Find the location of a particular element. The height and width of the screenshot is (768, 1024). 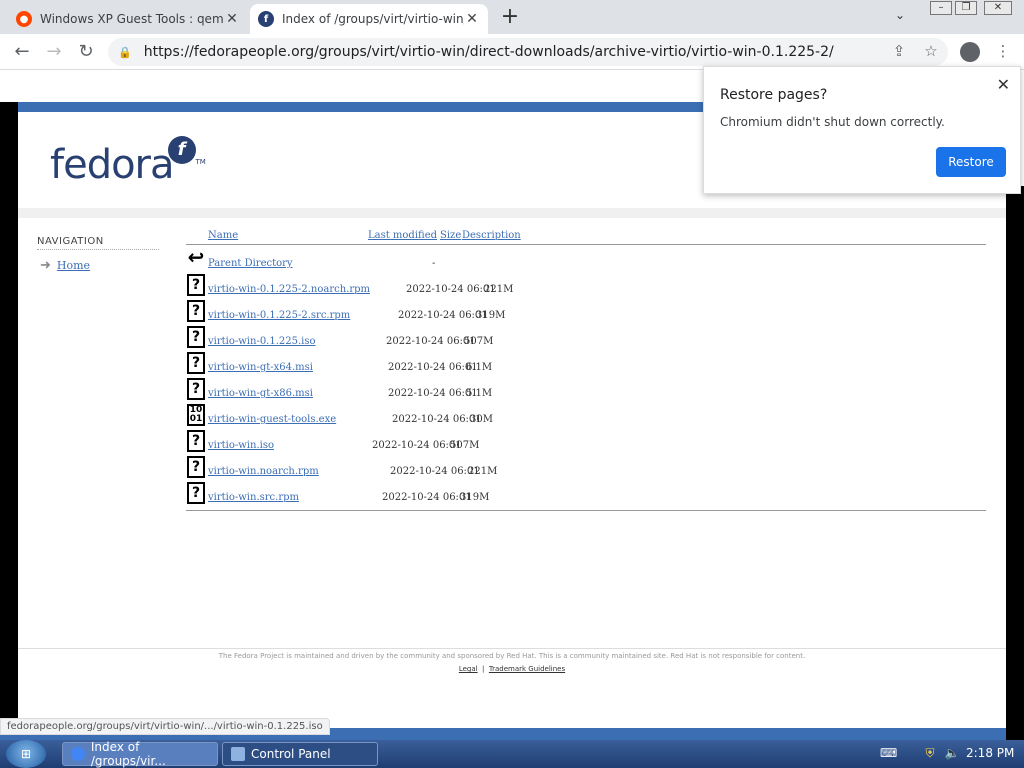

dialog-title: Restore pages? is located at coordinates (774, 95).